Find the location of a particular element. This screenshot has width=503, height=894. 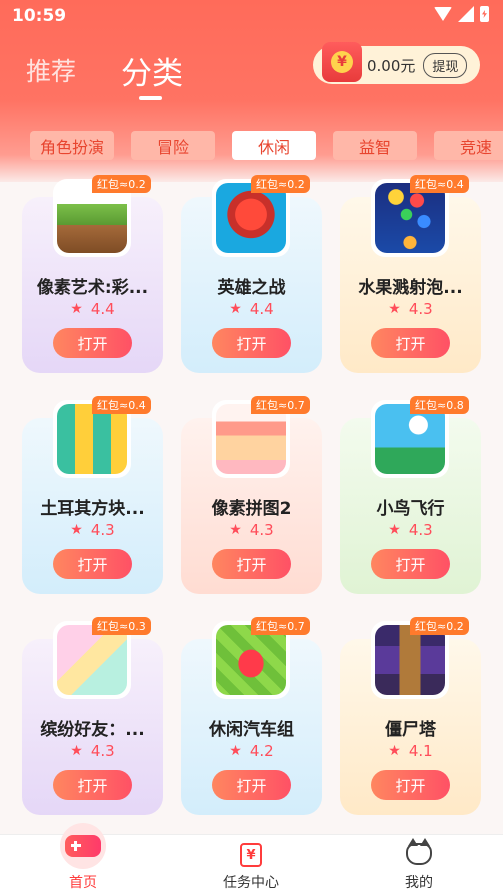

tab-recommend: 推荐 is located at coordinates (51, 70).